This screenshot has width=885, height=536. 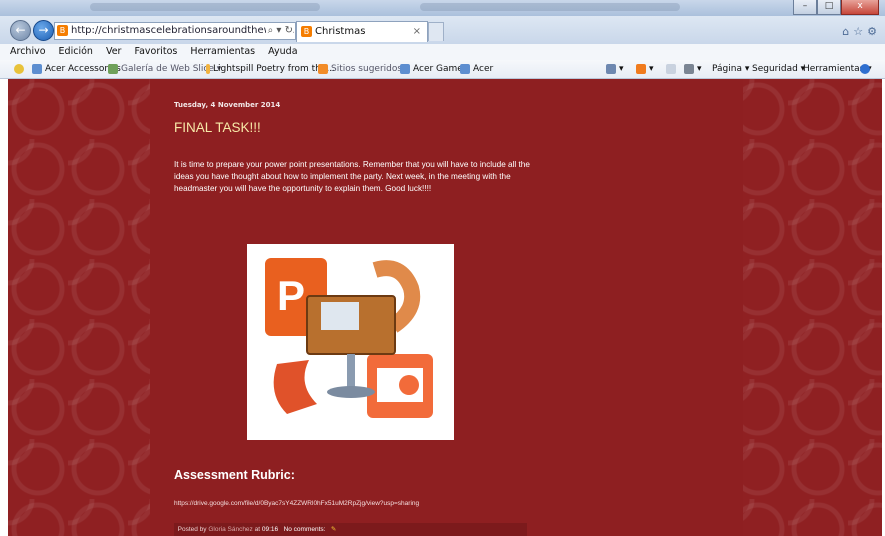 What do you see at coordinates (257, 529) in the screenshot?
I see `at-label: at` at bounding box center [257, 529].